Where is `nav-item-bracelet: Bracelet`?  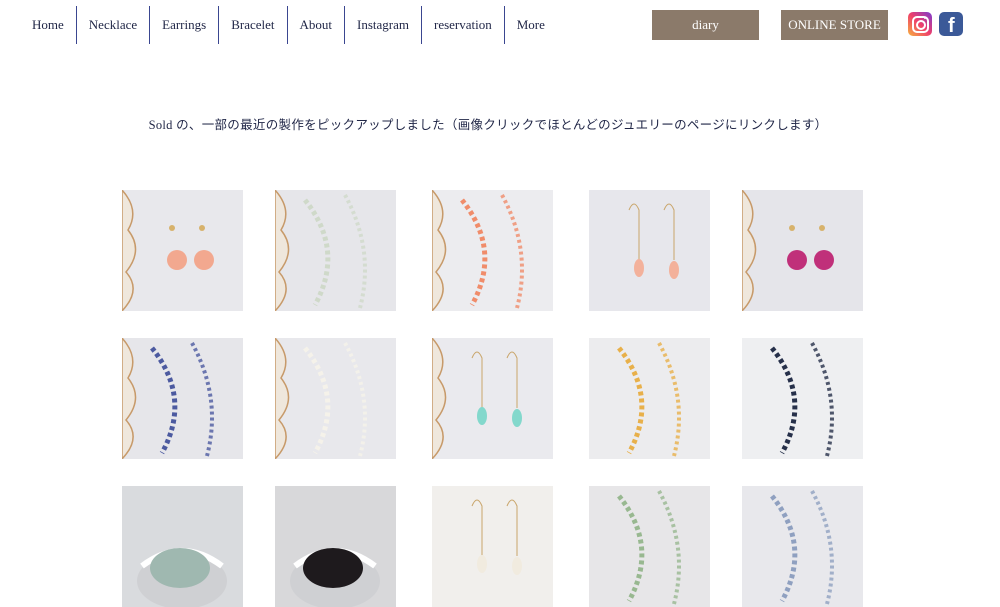 nav-item-bracelet: Bracelet is located at coordinates (252, 25).